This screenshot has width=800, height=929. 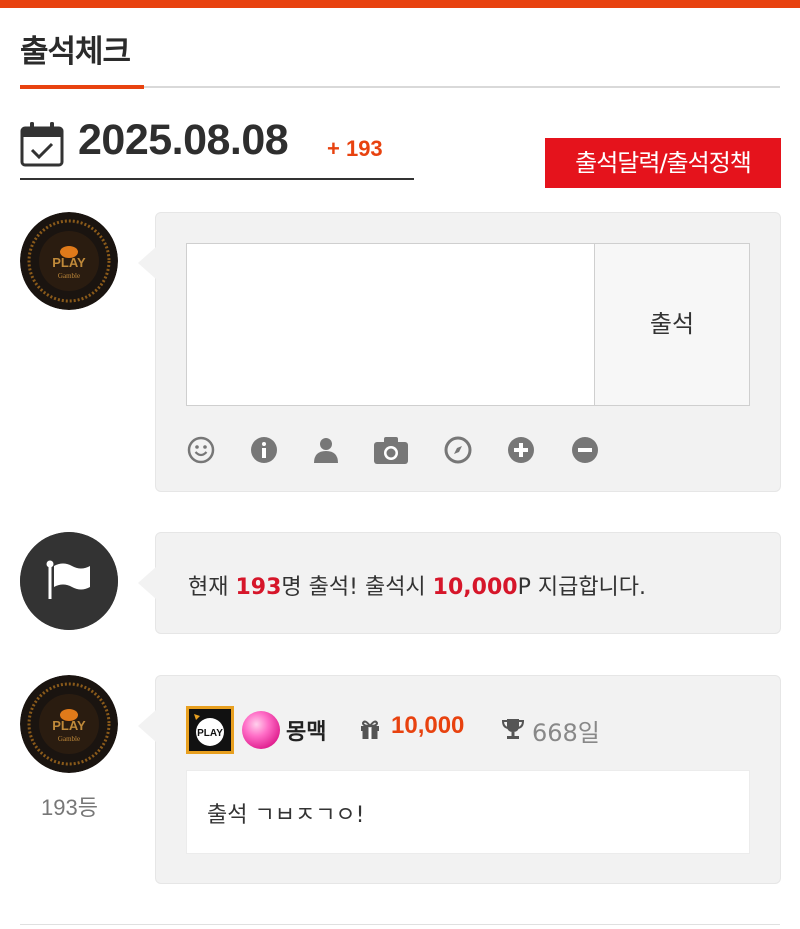 I want to click on top-accent-bar, so click(x=400, y=4).